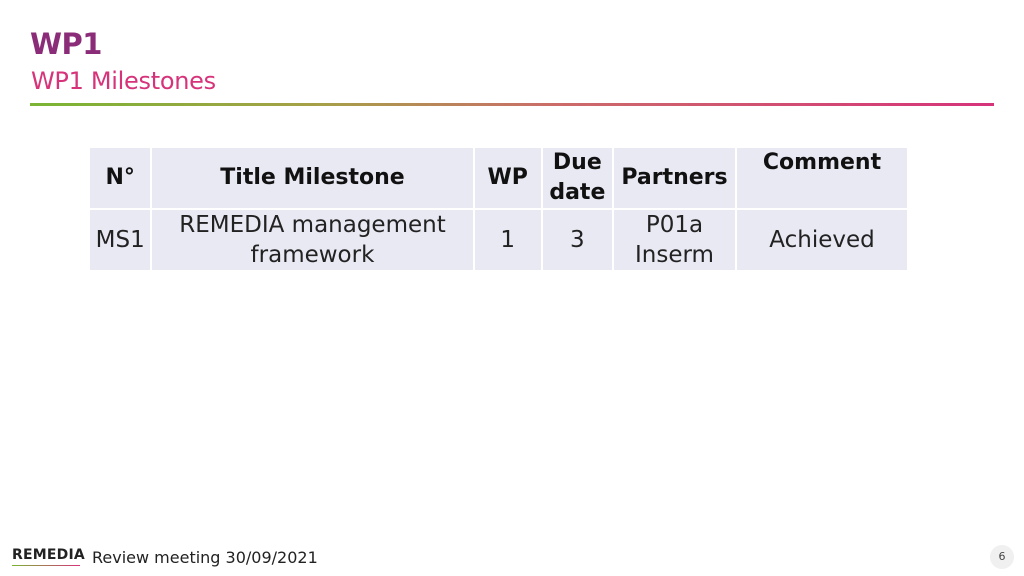  Describe the element at coordinates (577, 178) in the screenshot. I see `header-due-date: Due date` at that location.